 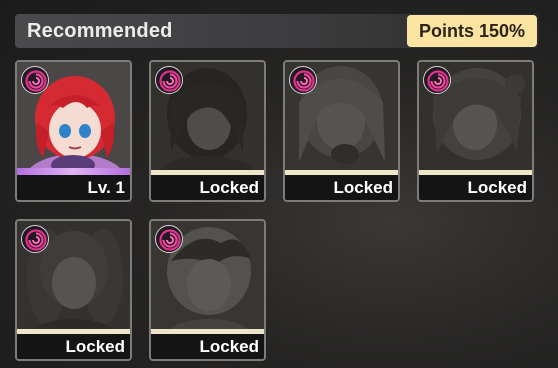 What do you see at coordinates (73, 171) in the screenshot?
I see `selection-bar` at bounding box center [73, 171].